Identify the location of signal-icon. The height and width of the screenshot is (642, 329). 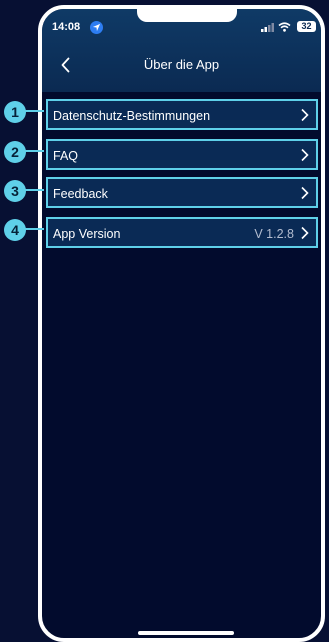
(267, 27).